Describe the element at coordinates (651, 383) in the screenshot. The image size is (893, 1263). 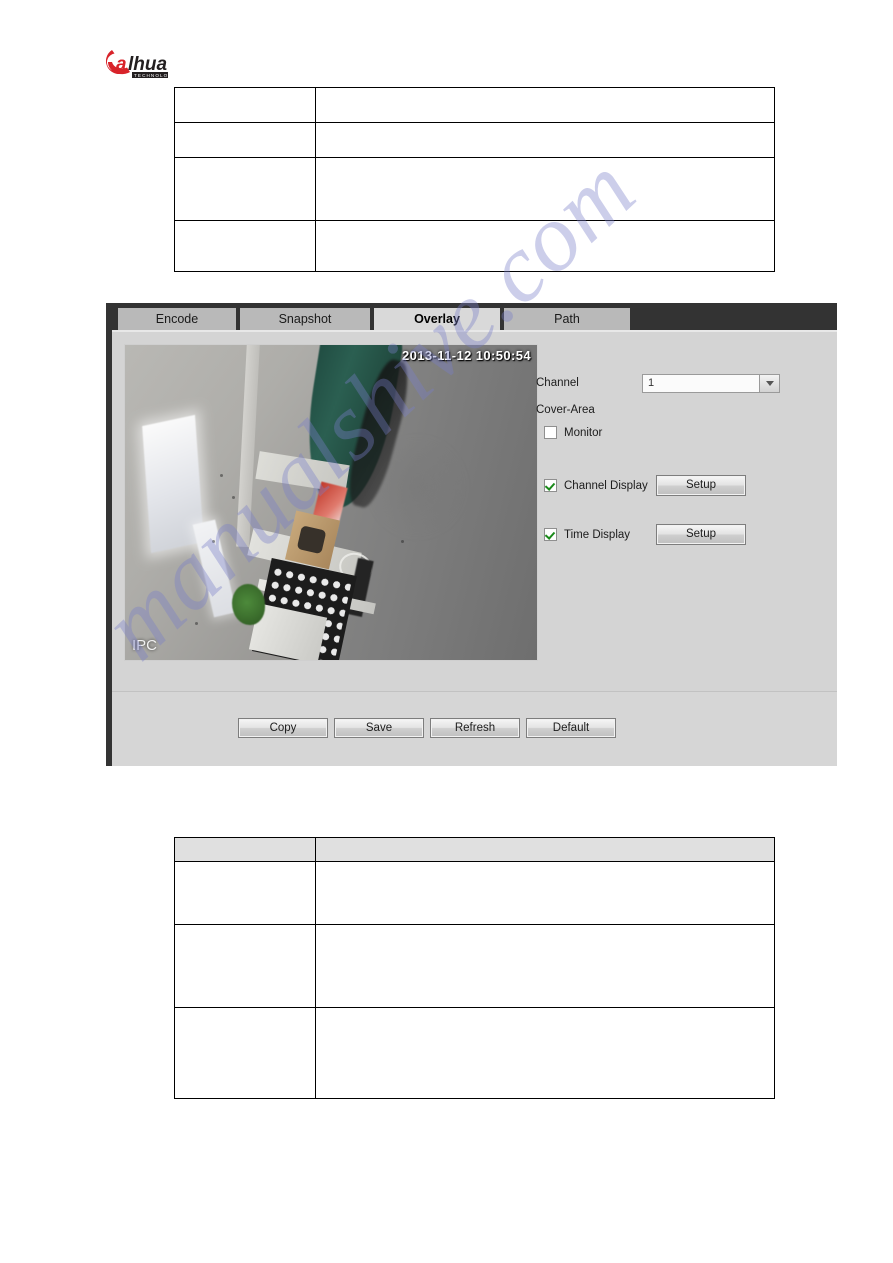
I see `channel-select-value: 1` at that location.